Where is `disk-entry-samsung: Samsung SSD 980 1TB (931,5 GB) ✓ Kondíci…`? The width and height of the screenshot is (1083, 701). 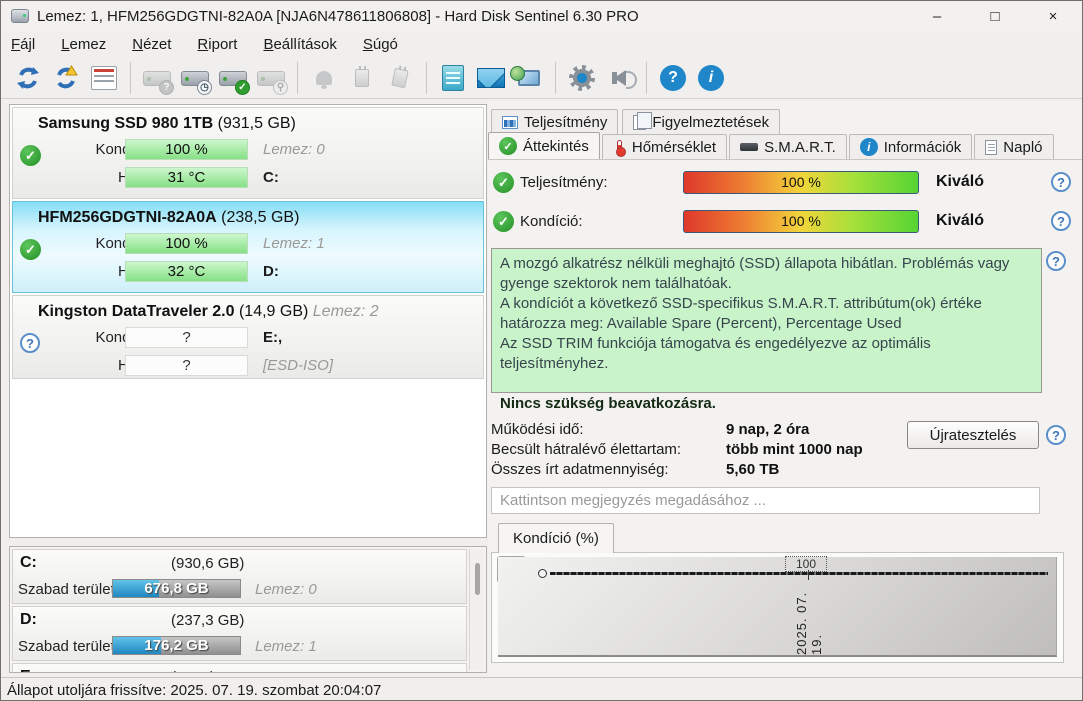 disk-entry-samsung: Samsung SSD 980 1TB (931,5 GB) ✓ Kondíci… is located at coordinates (248, 153).